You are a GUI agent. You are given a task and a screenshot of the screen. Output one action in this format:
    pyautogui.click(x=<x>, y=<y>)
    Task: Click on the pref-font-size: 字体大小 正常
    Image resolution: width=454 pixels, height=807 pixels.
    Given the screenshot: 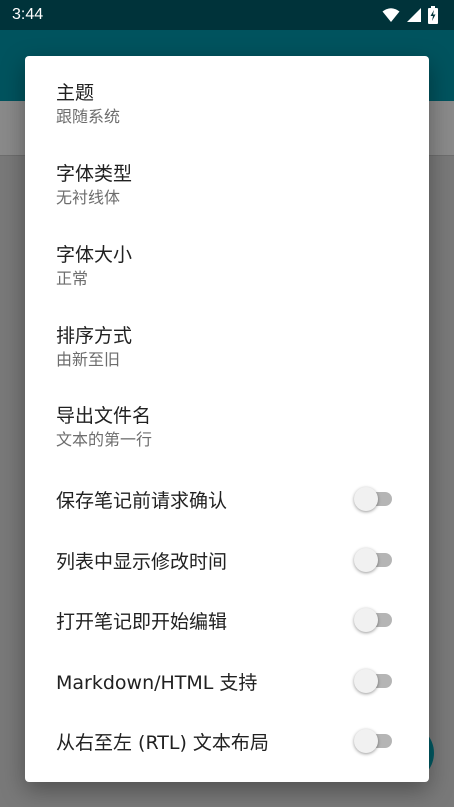 What is the action you would take?
    pyautogui.click(x=226, y=266)
    